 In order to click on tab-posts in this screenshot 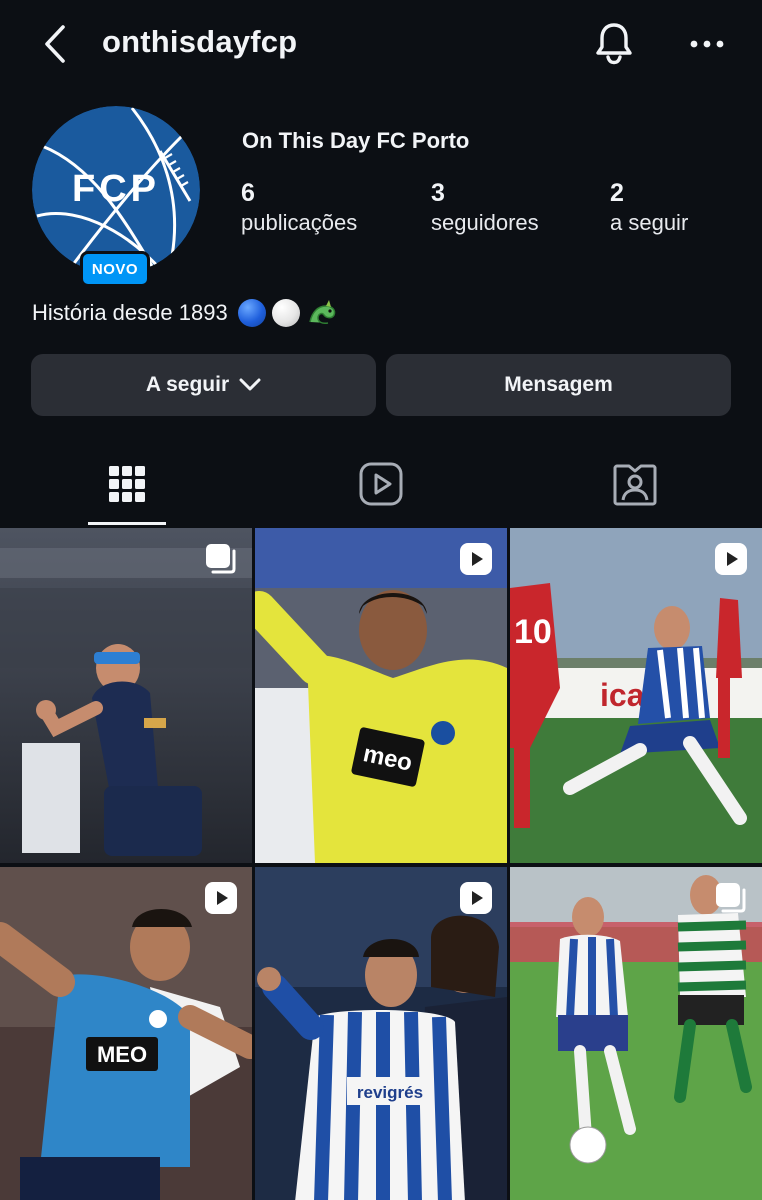, I will do `click(127, 484)`.